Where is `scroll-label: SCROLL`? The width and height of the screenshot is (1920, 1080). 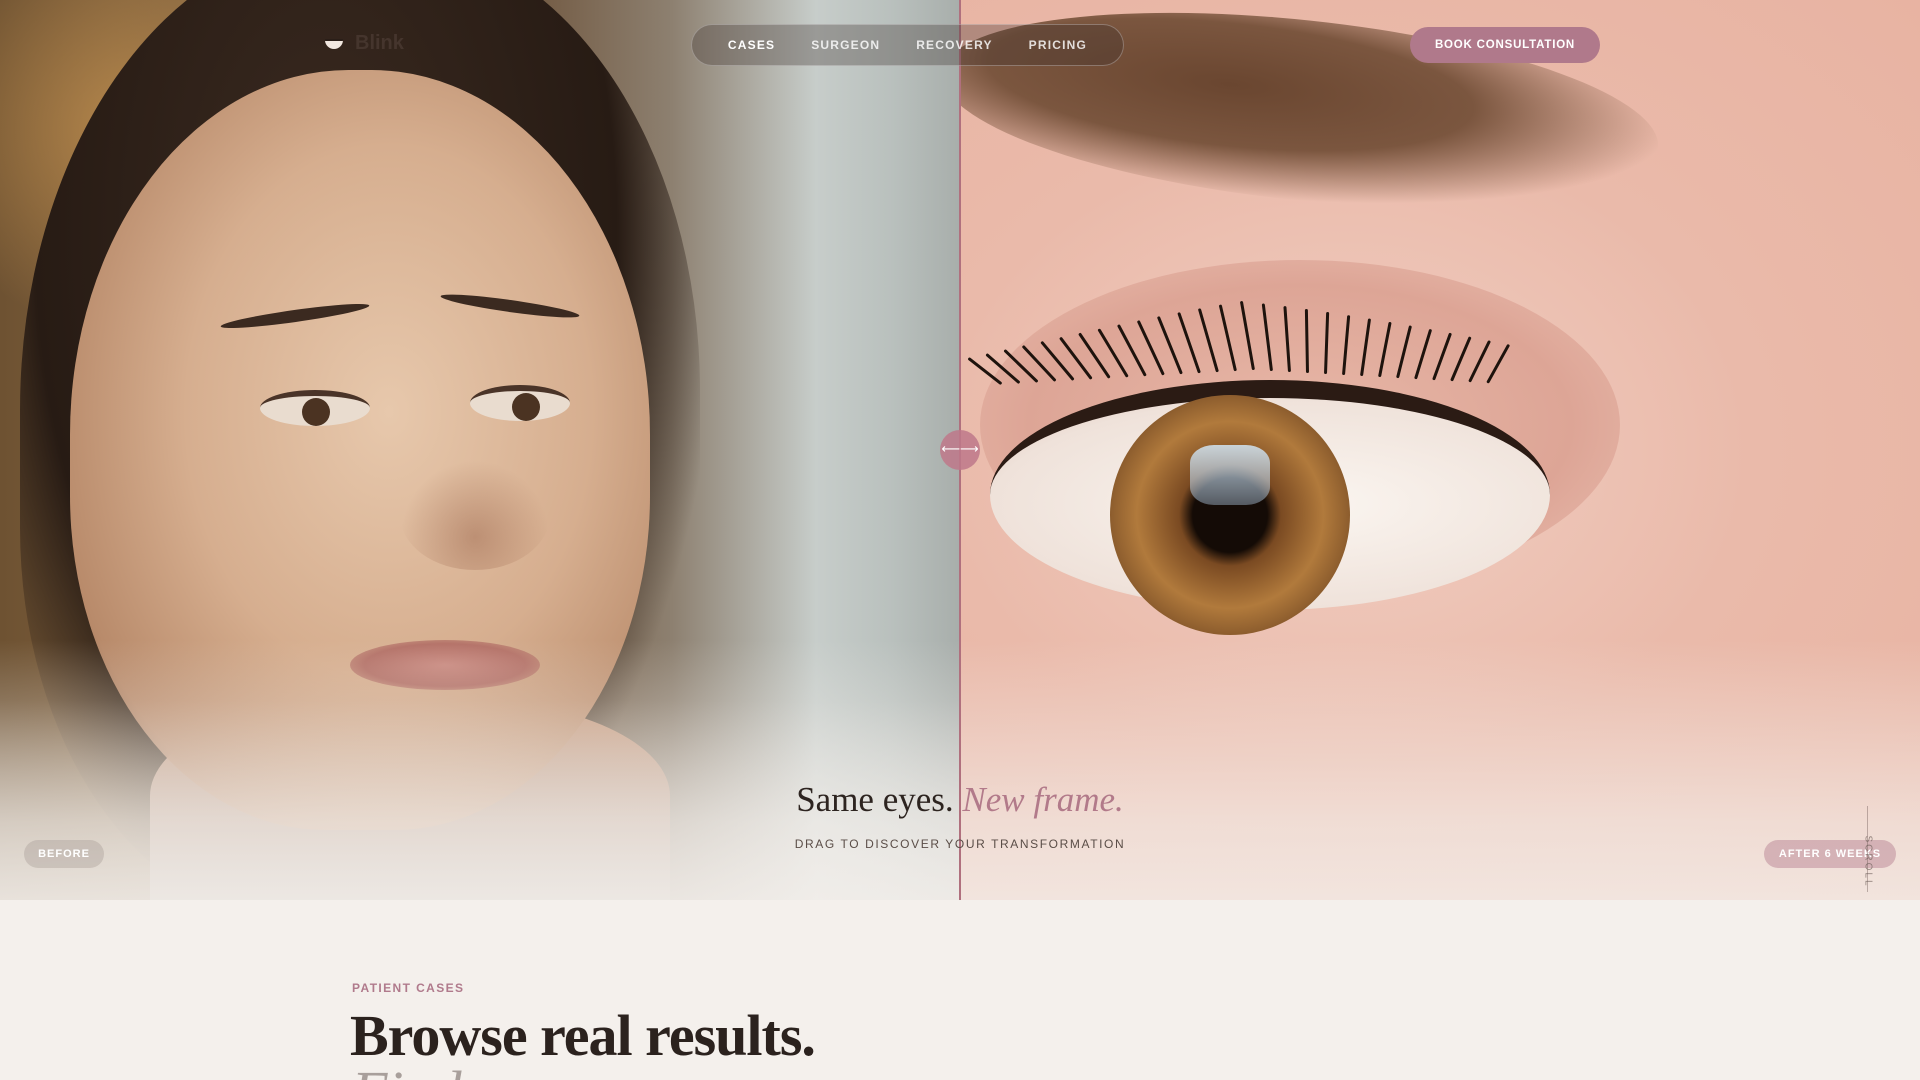
scroll-label: SCROLL is located at coordinates (1868, 861).